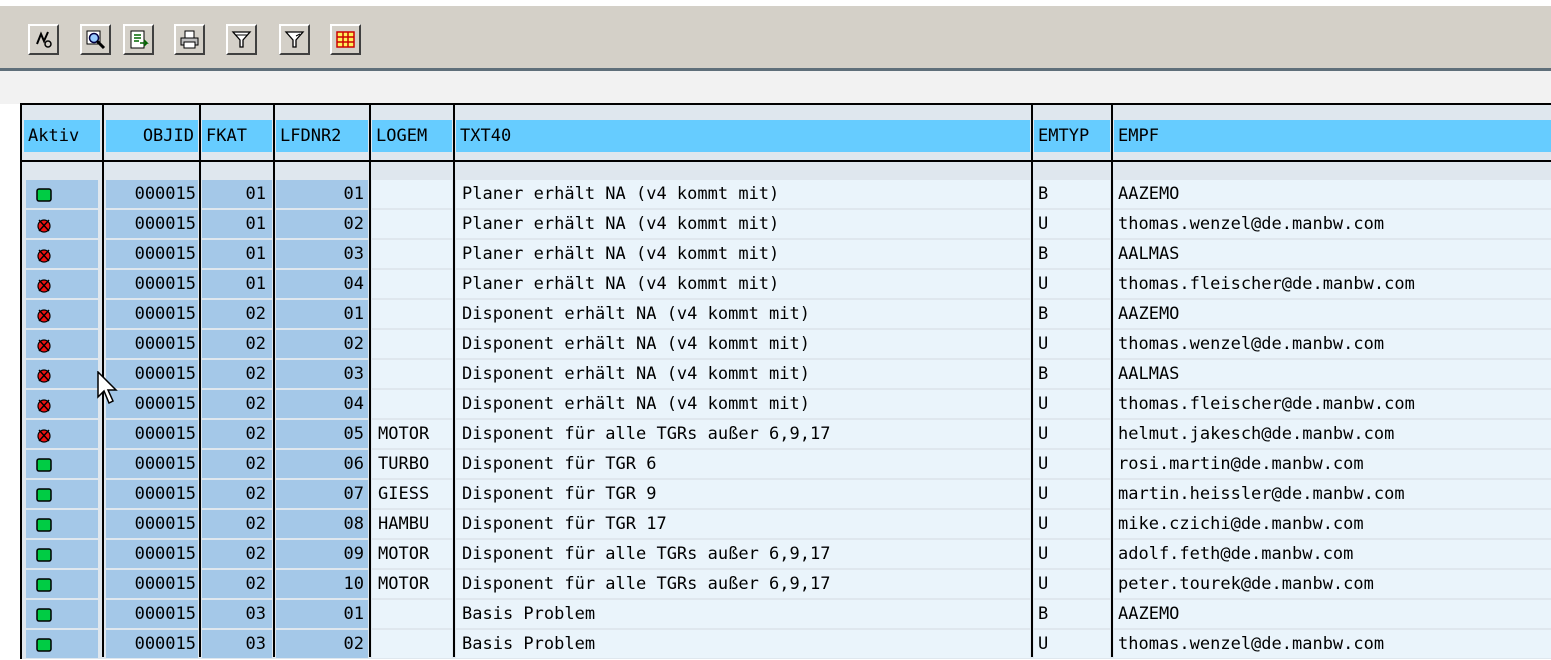  I want to click on empf-cell: AALMAS, so click(1332, 374).